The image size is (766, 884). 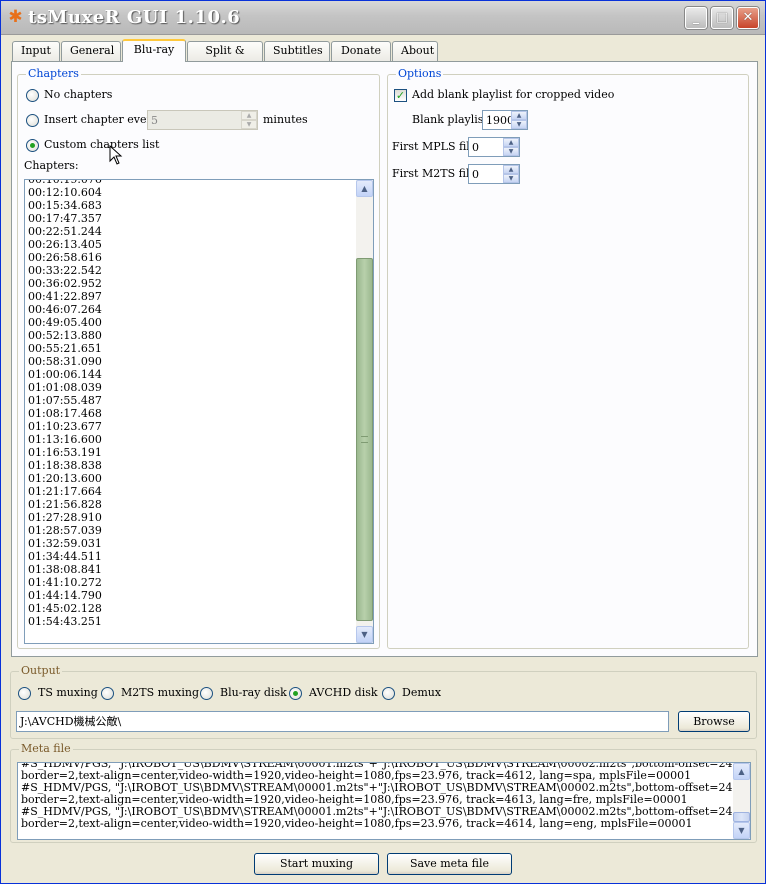 What do you see at coordinates (253, 692) in the screenshot?
I see `blu-ray-disk-label: Blu-ray disk` at bounding box center [253, 692].